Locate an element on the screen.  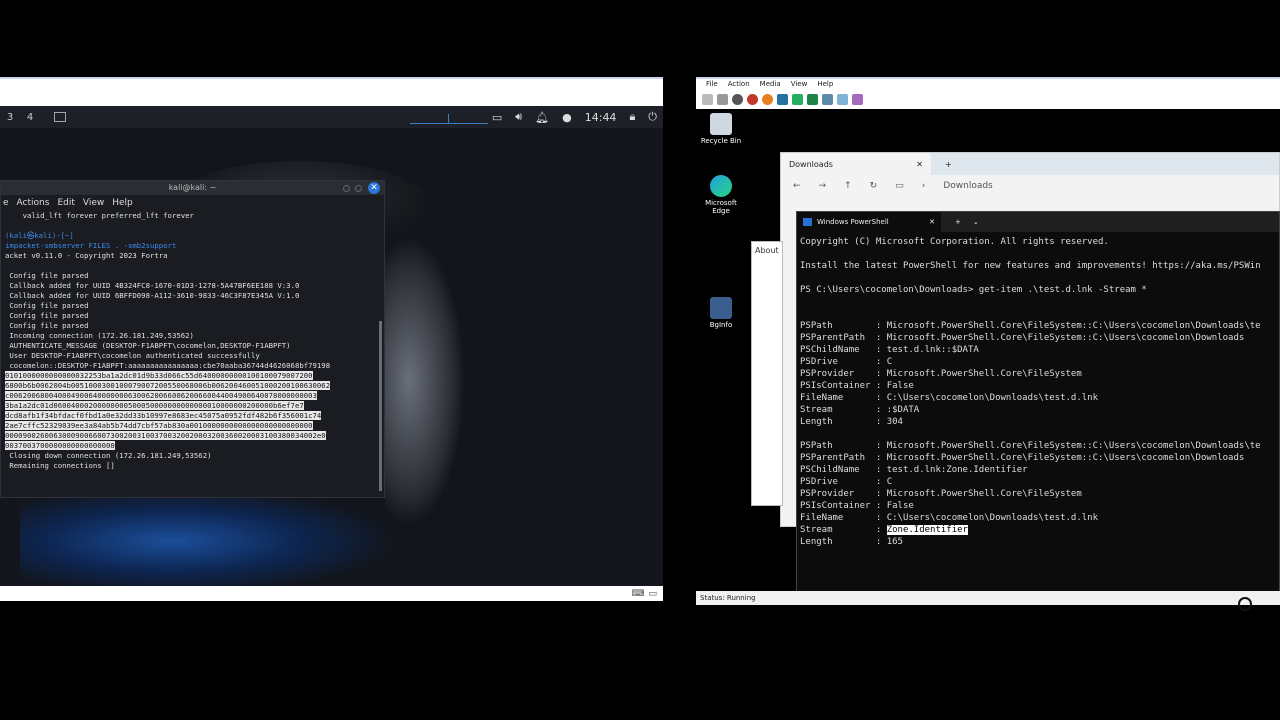
powershell-line: PSChildName : test.d.lnk:Zone.Identifier is located at coordinates (914, 470).